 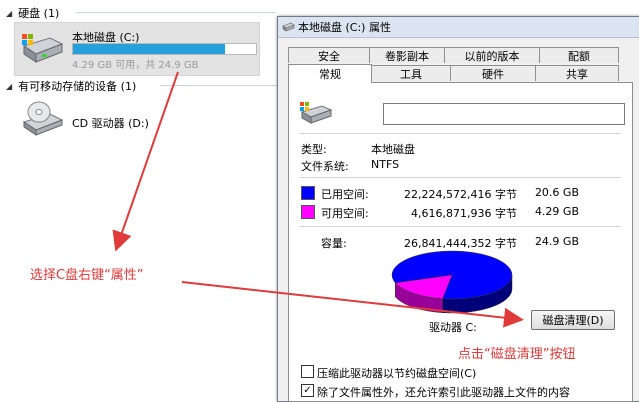 I want to click on arrow-to-right-click-note, so click(x=145, y=161).